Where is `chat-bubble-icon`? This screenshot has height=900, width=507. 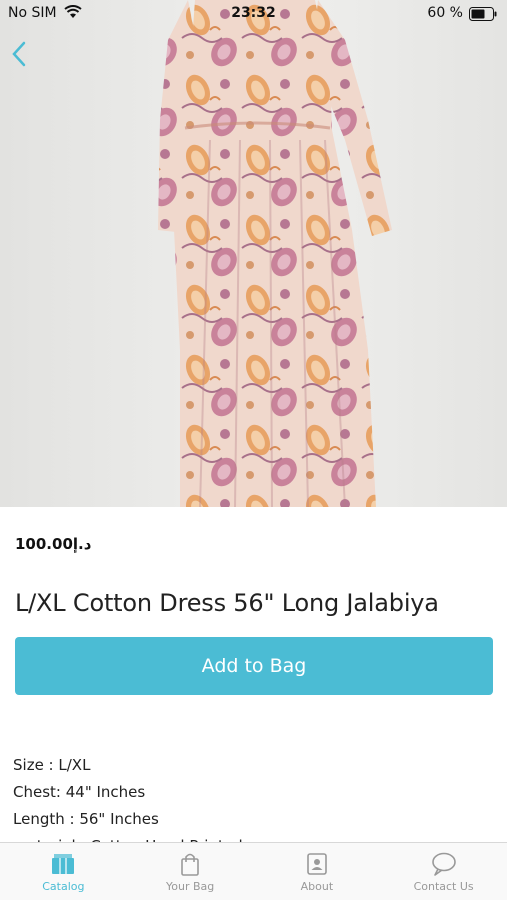
chat-bubble-icon is located at coordinates (443, 864).